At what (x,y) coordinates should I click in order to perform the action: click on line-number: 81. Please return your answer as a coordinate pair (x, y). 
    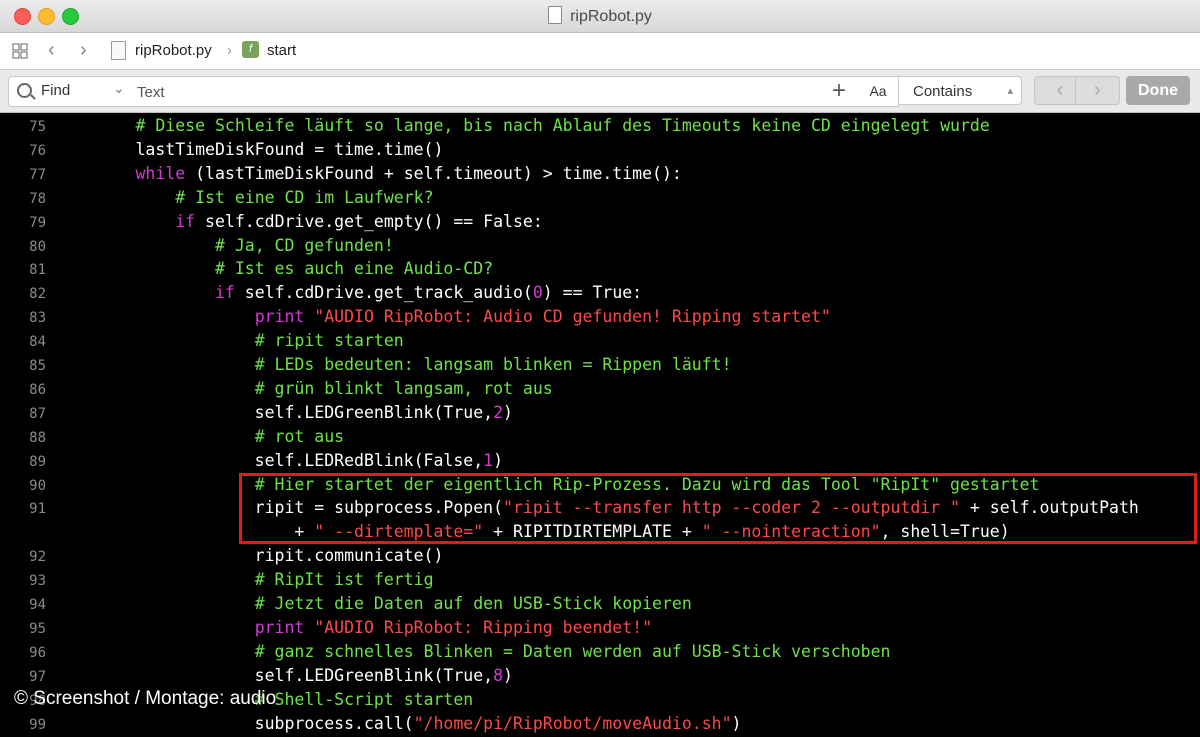
    Looking at the image, I should click on (37, 270).